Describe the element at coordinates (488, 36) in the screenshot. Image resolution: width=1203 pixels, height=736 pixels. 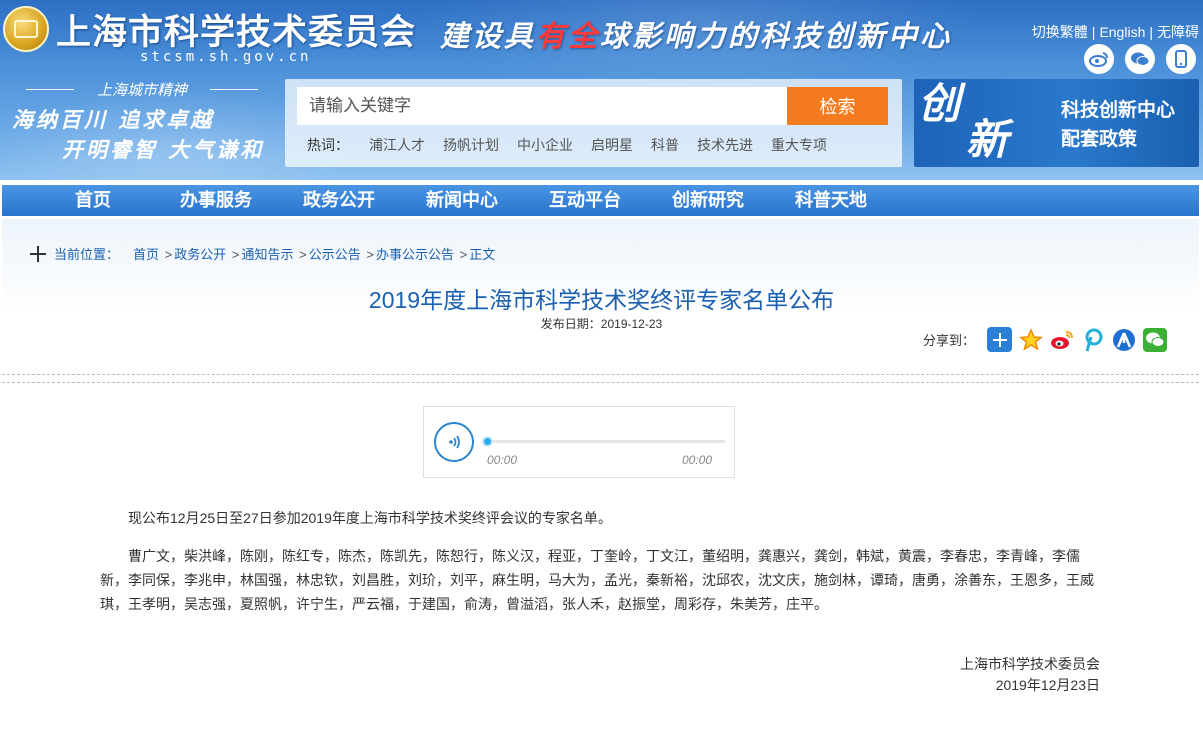
I see `slogan-part1: 建设具` at that location.